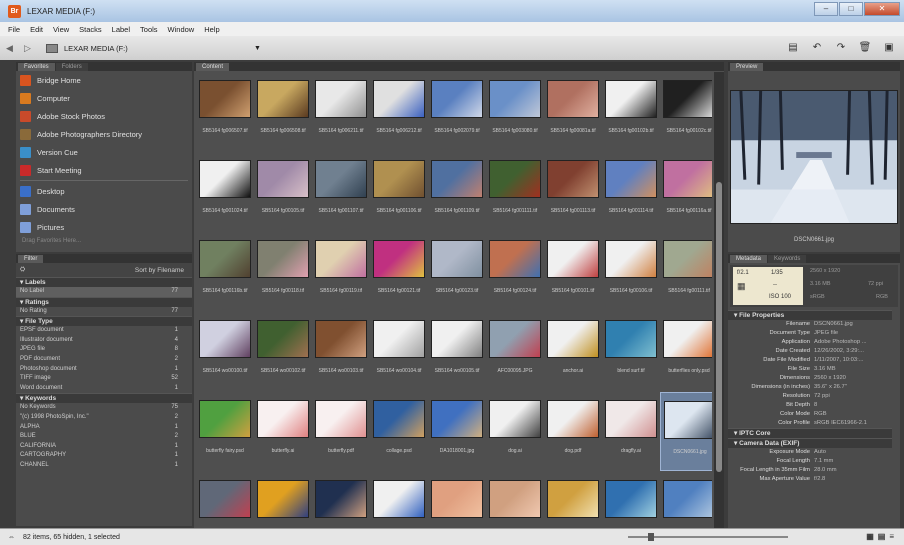 This screenshot has width=904, height=545. I want to click on favorite-item: Adobe Photographers Directory, so click(104, 134).